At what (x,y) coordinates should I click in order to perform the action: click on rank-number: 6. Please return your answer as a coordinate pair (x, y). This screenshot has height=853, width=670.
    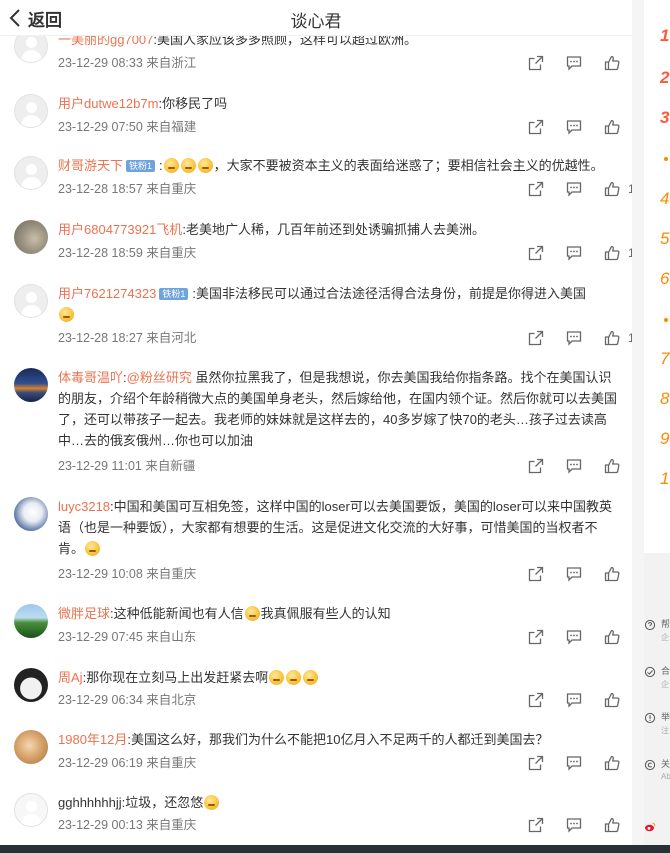
    Looking at the image, I should click on (664, 279).